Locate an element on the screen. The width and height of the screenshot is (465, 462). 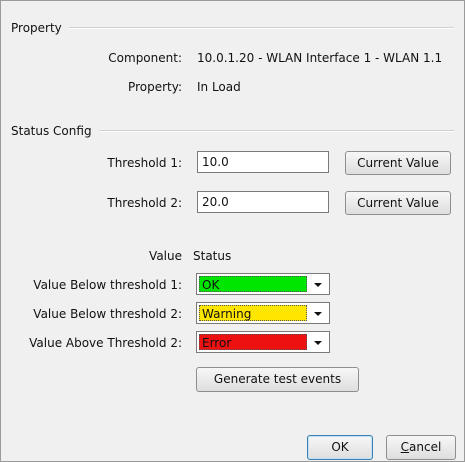
status-swatch-ok: OK is located at coordinates (253, 284).